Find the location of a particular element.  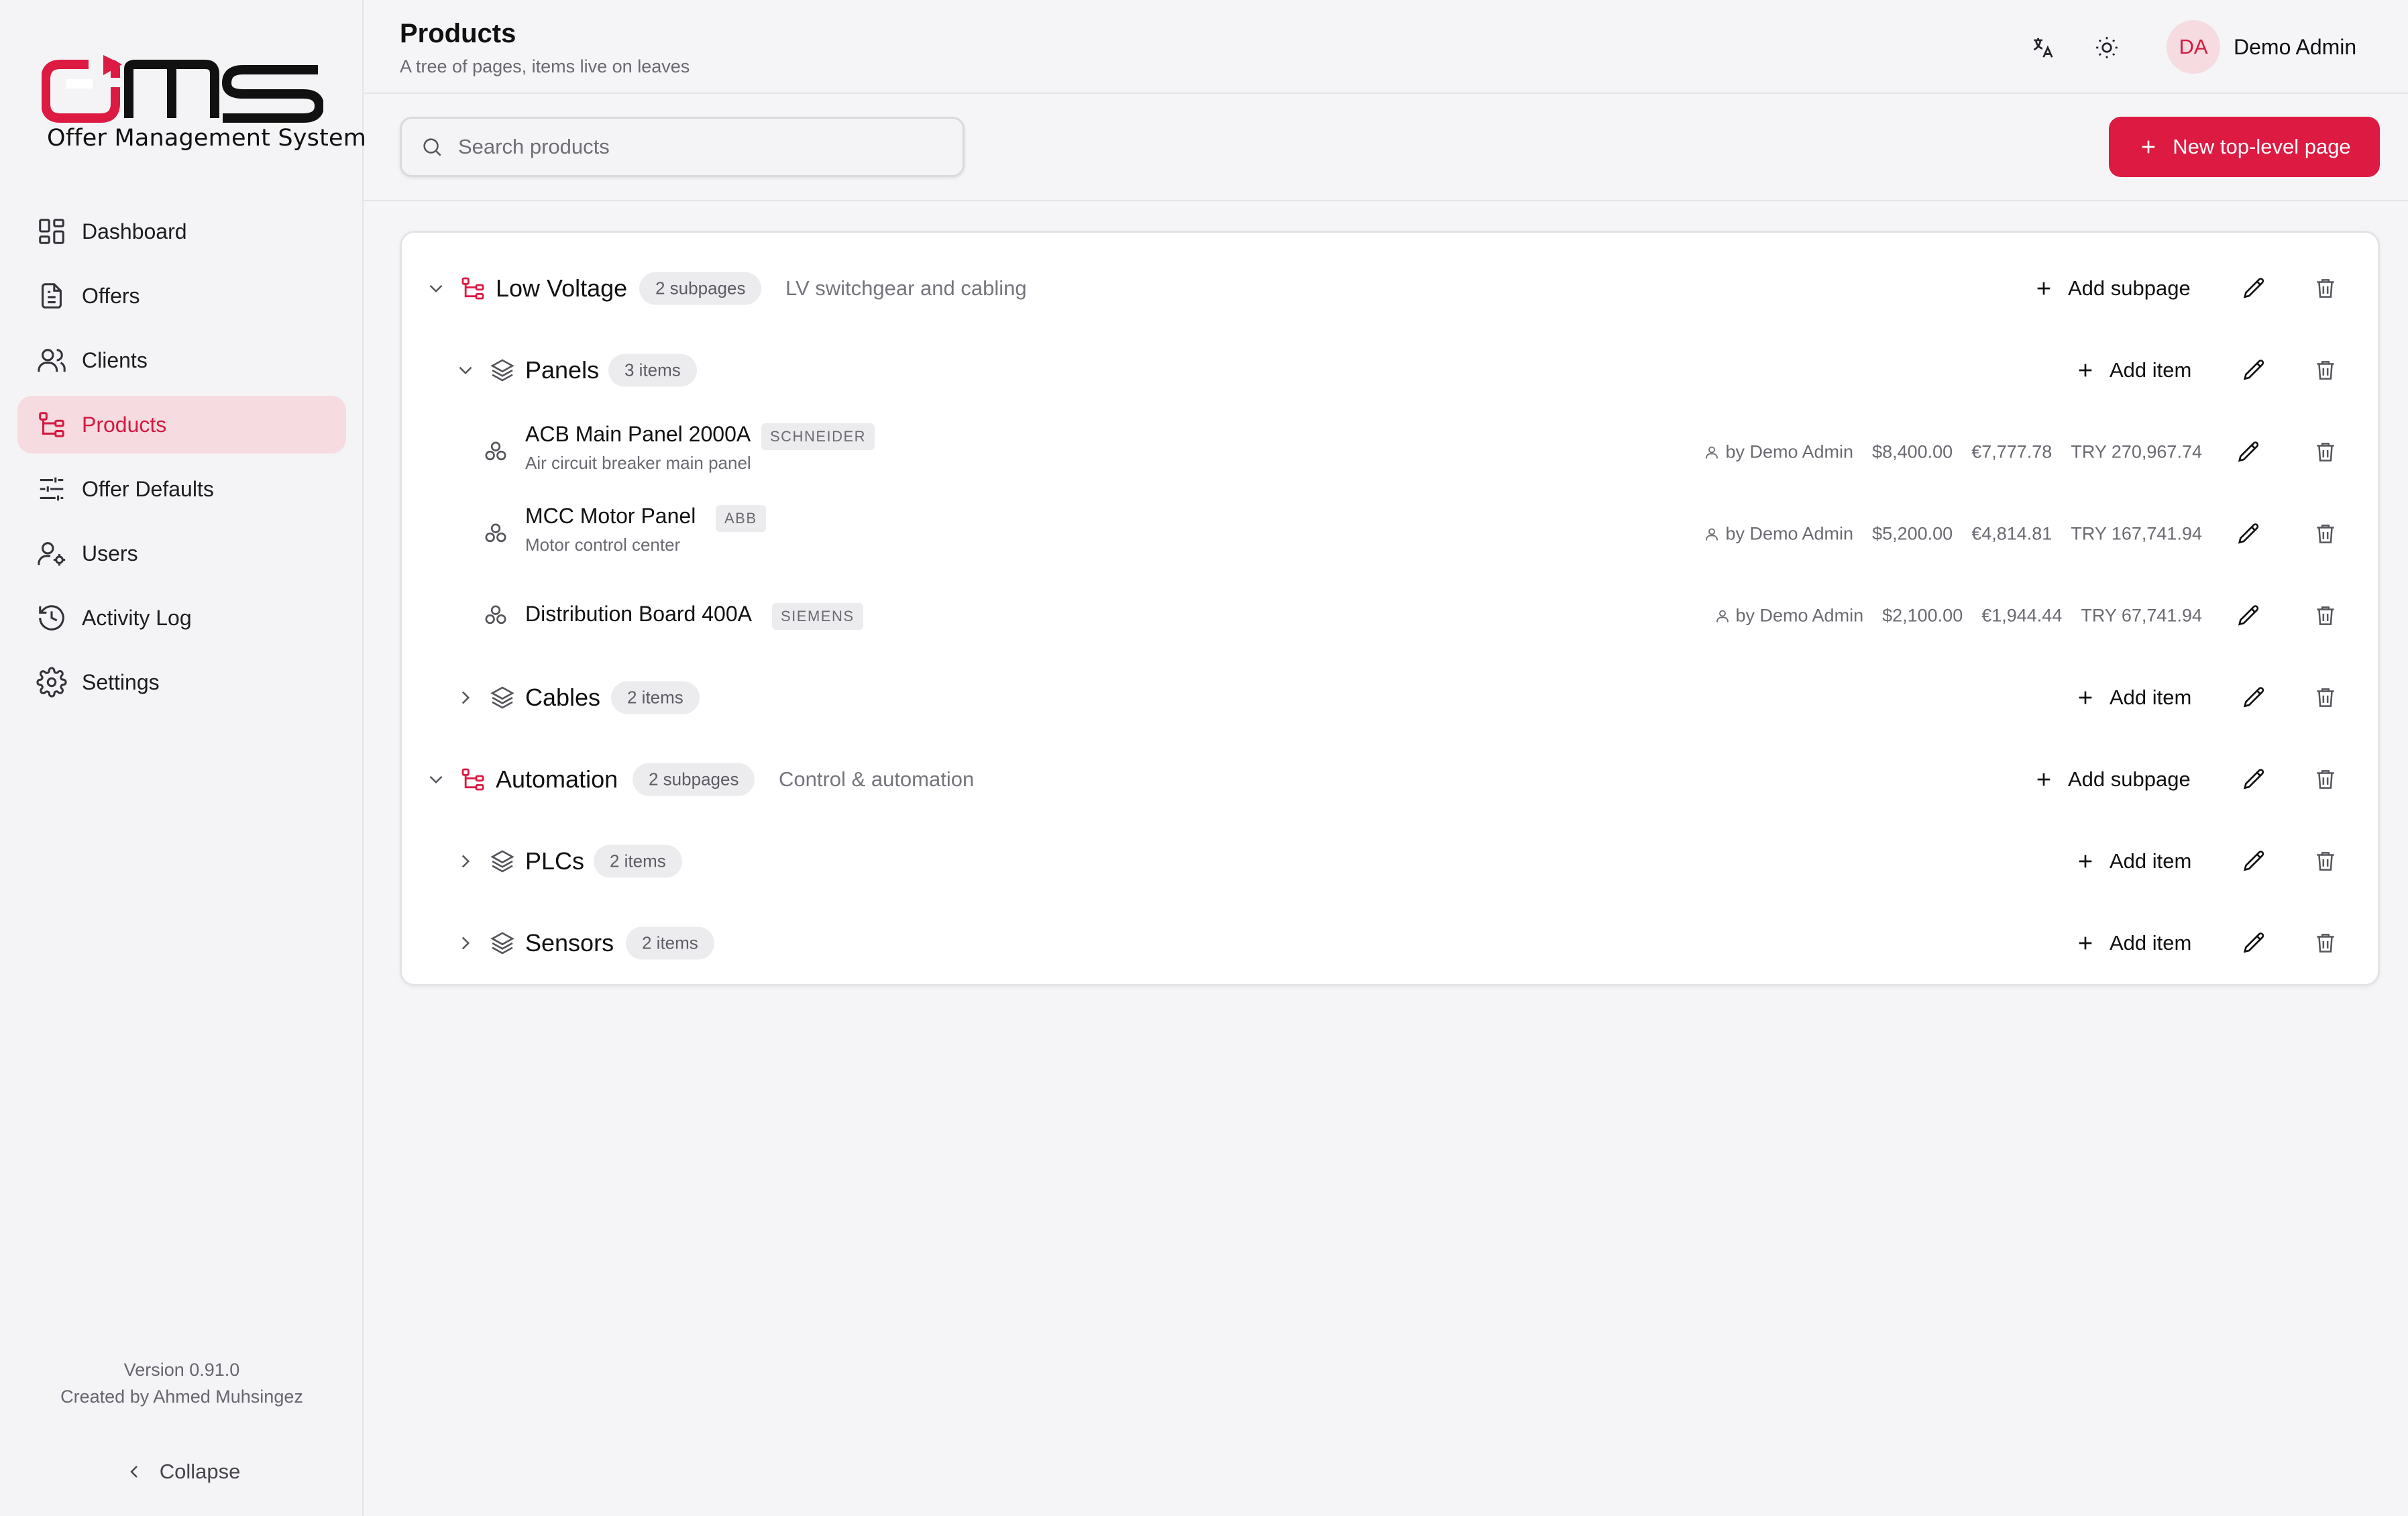

theme-toggle-button is located at coordinates (2107, 48).